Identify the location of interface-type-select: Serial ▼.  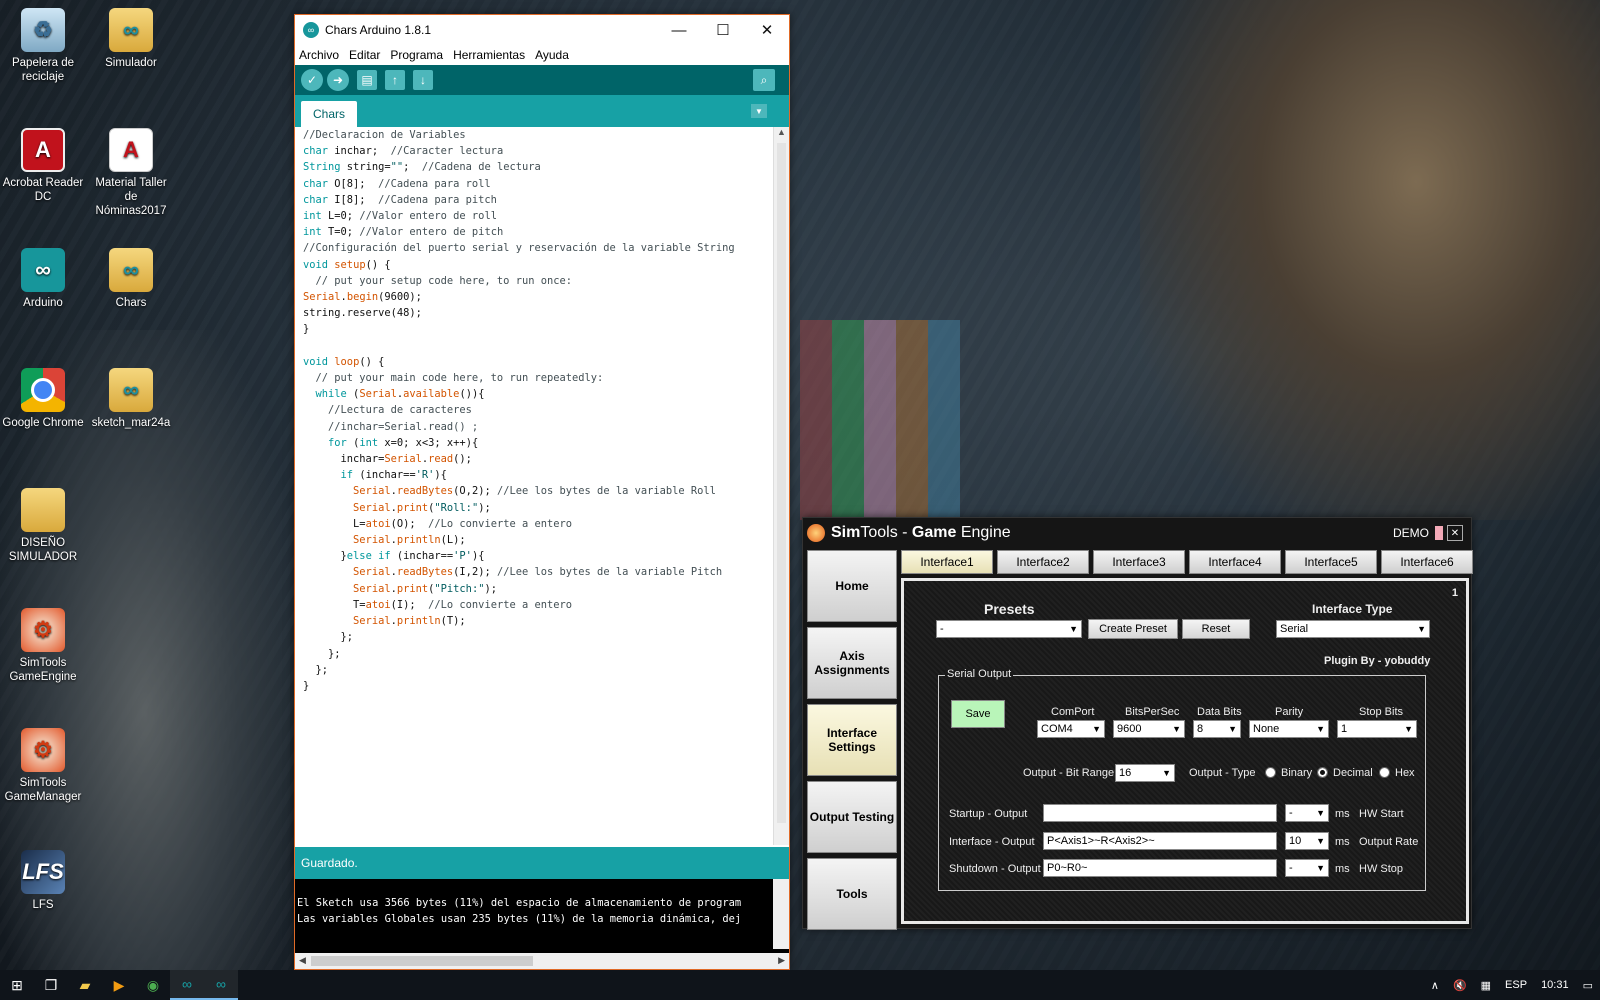
(1353, 629).